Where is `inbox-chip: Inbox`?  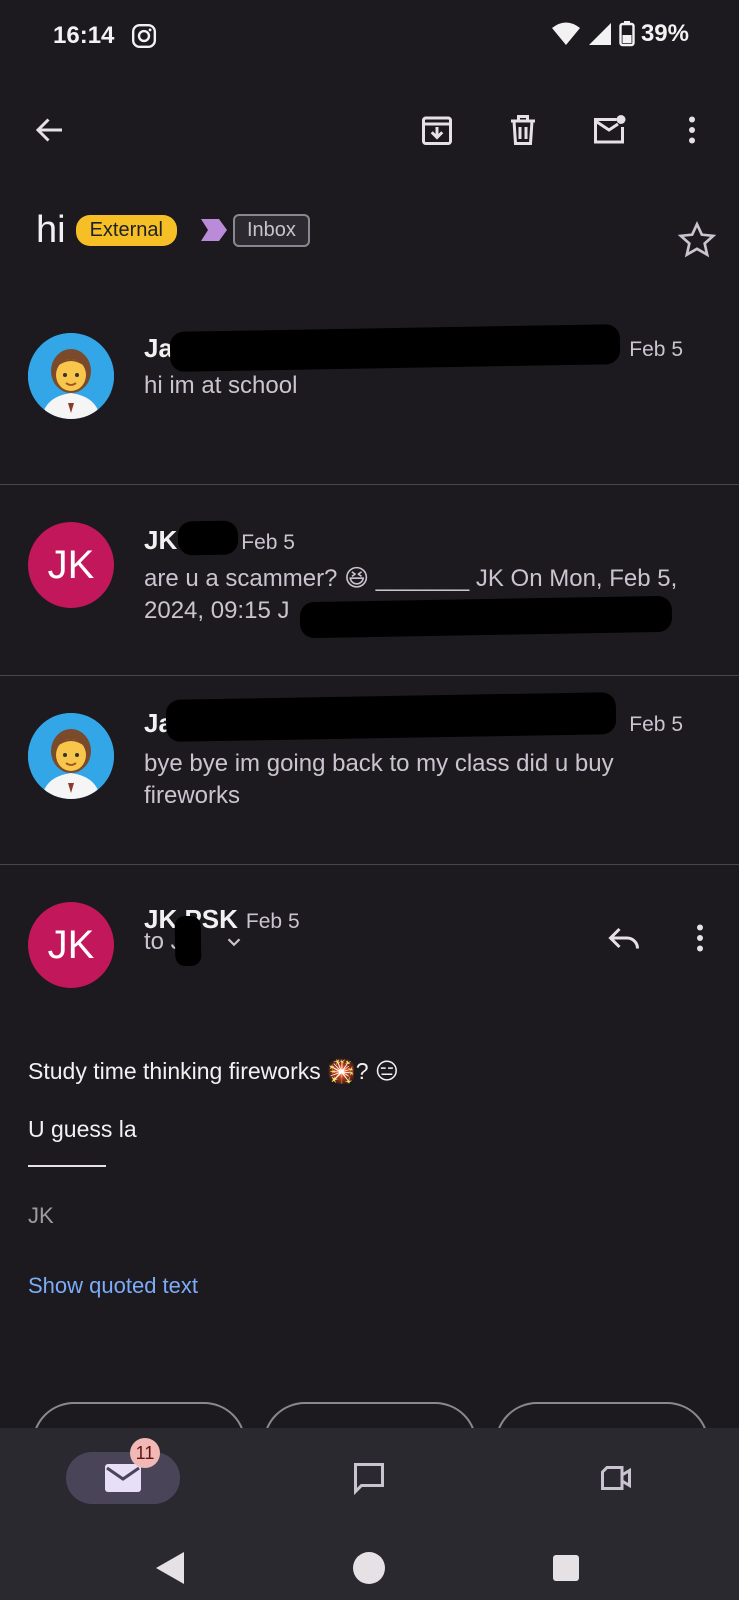
inbox-chip: Inbox is located at coordinates (271, 230).